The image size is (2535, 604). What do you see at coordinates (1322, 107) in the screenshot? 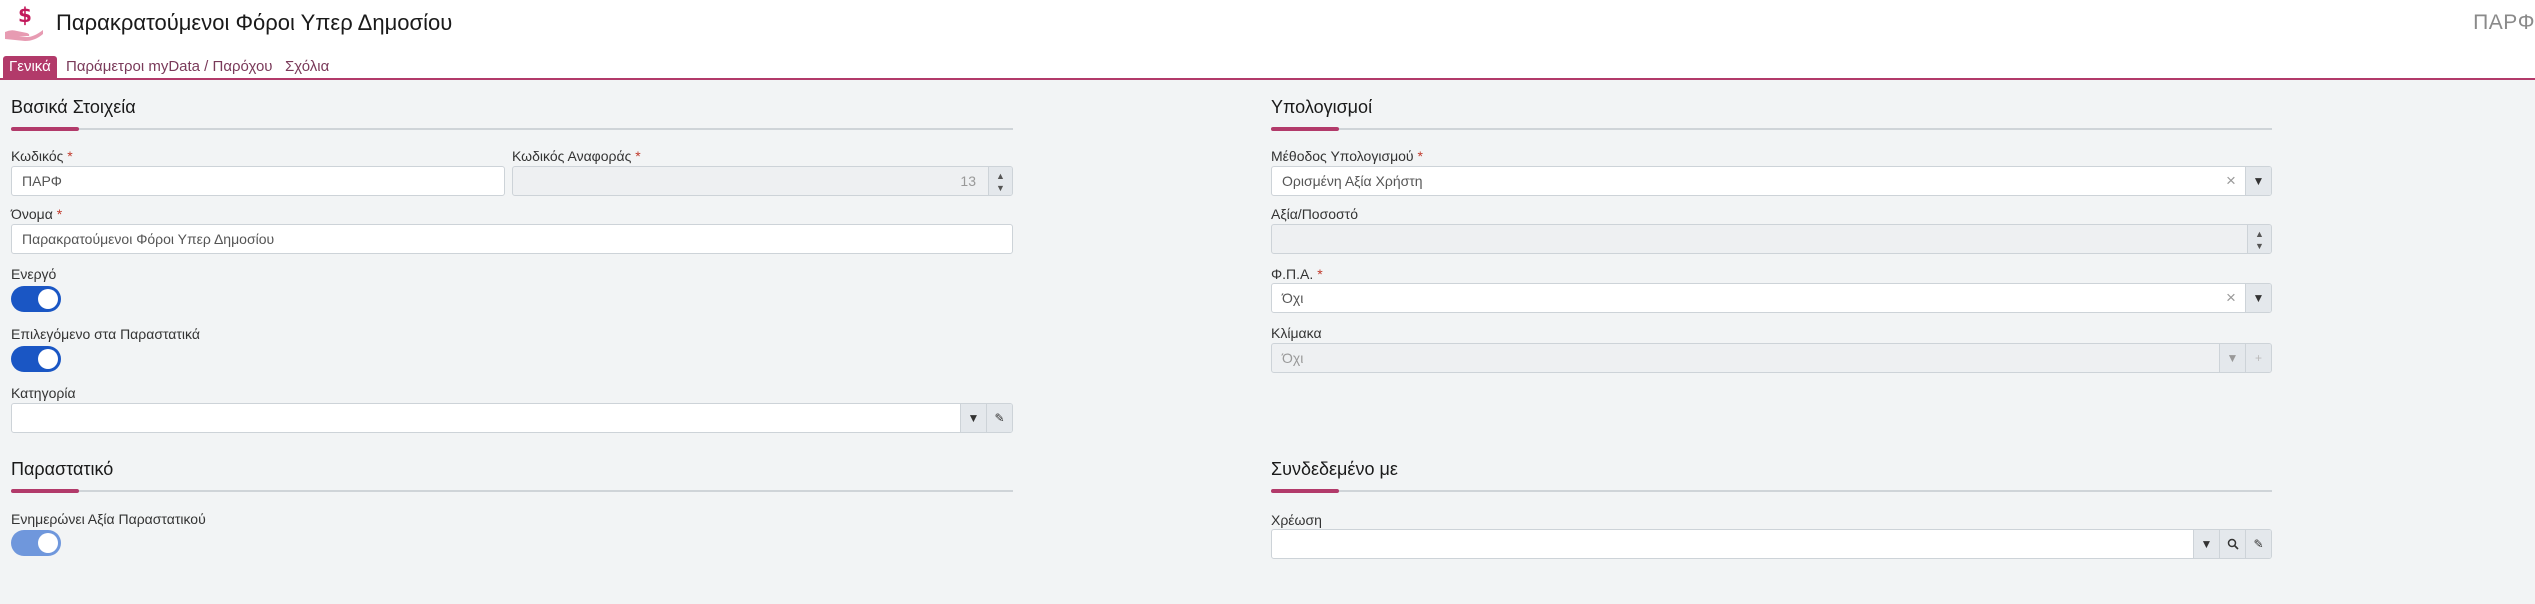
I see `section-calc-title: Υπολογισμοί` at bounding box center [1322, 107].